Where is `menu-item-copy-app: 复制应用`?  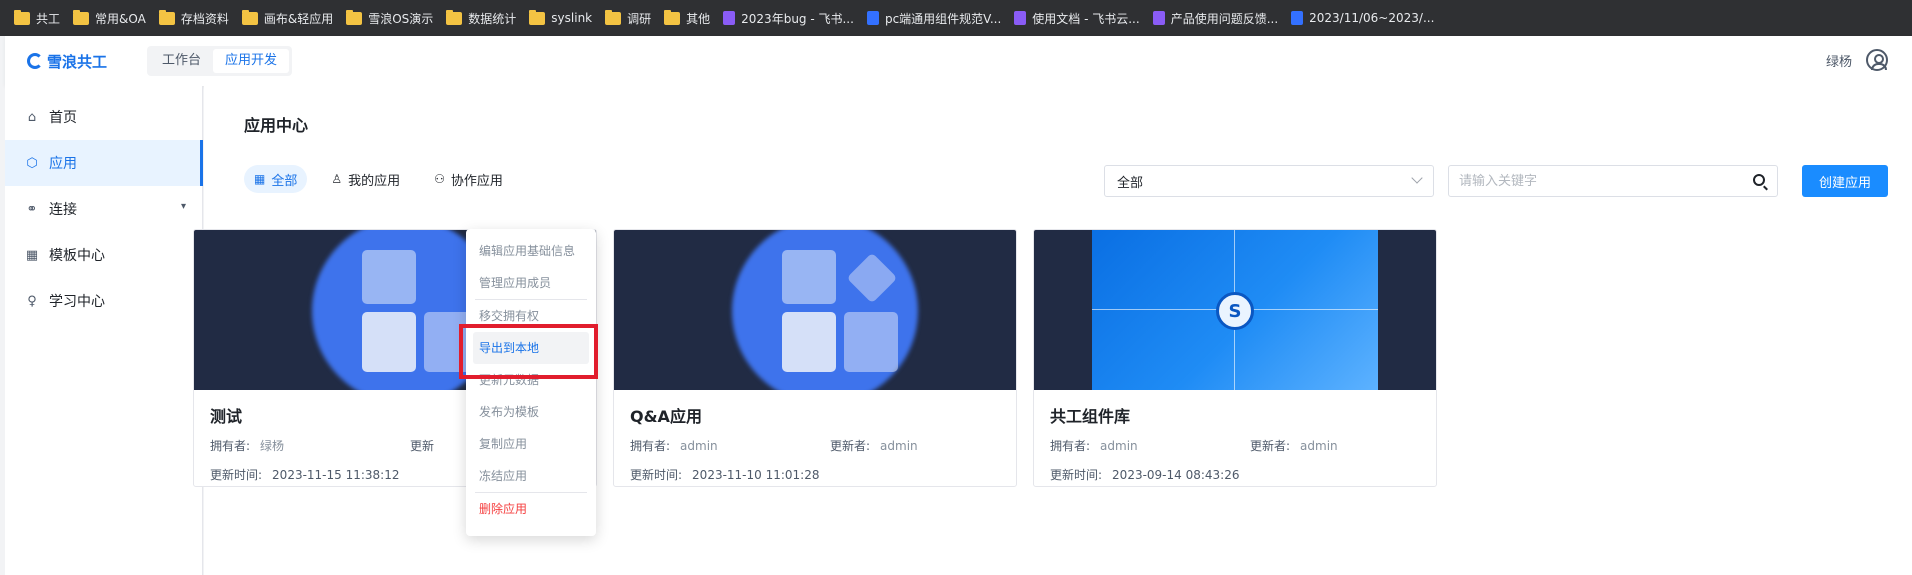 menu-item-copy-app: 复制应用 is located at coordinates (531, 444).